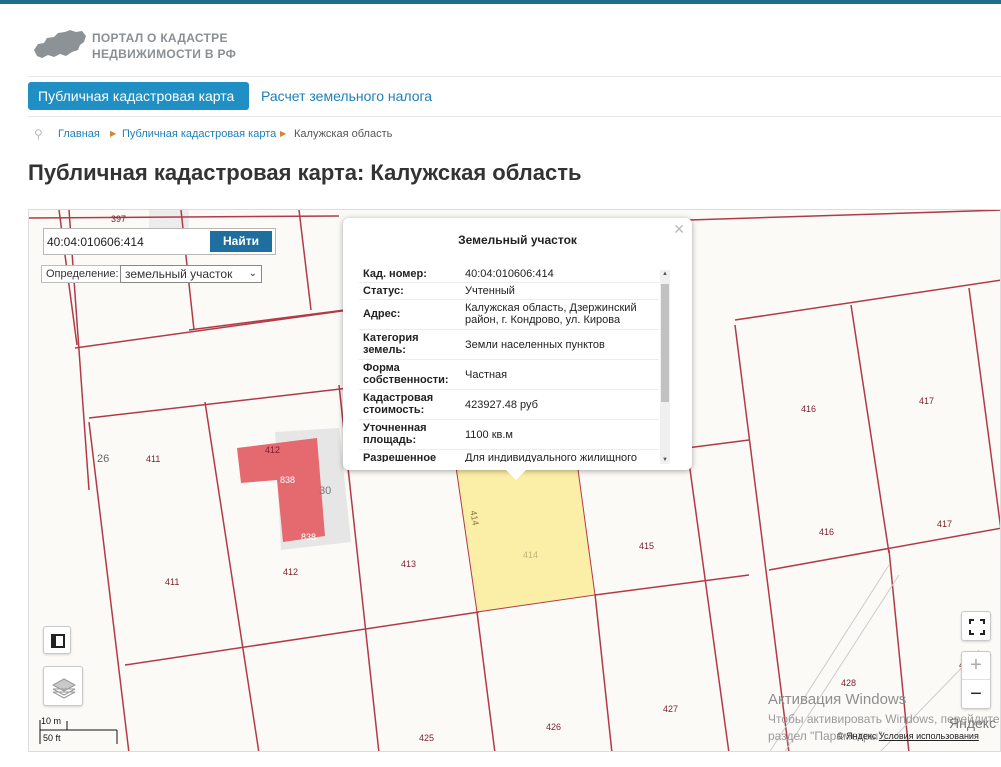  I want to click on popup-pointer, so click(516, 475).